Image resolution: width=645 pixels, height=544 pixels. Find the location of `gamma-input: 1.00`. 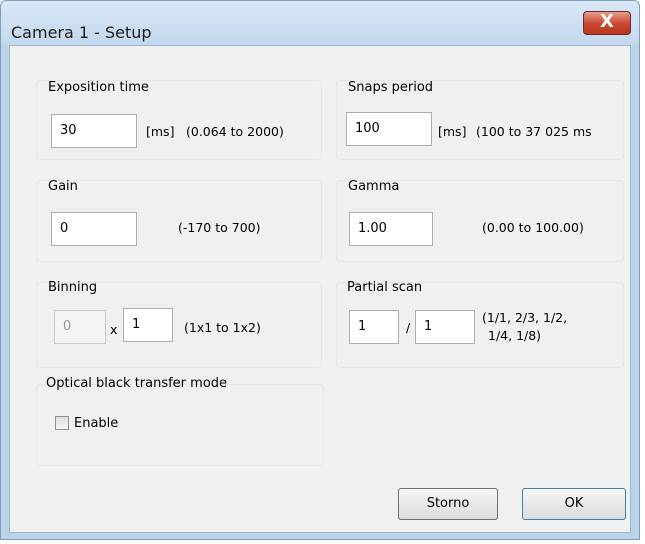

gamma-input: 1.00 is located at coordinates (391, 229).